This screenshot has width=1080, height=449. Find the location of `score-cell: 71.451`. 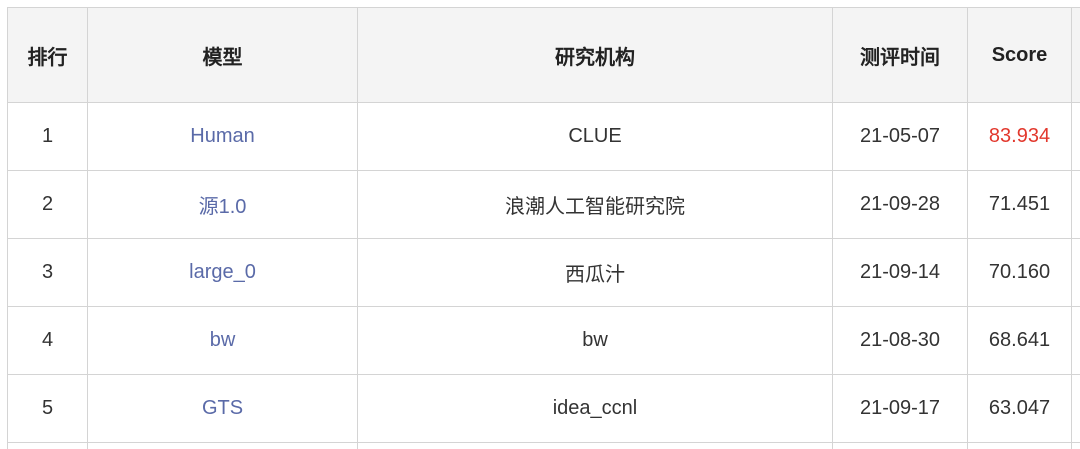

score-cell: 71.451 is located at coordinates (1019, 204).